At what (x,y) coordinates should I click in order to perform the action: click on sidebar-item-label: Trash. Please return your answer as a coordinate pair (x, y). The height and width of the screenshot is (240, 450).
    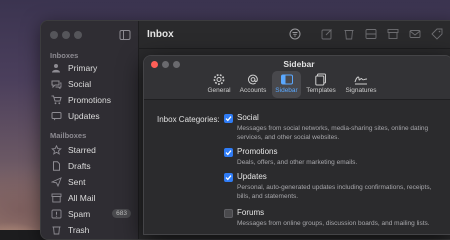
    Looking at the image, I should click on (79, 230).